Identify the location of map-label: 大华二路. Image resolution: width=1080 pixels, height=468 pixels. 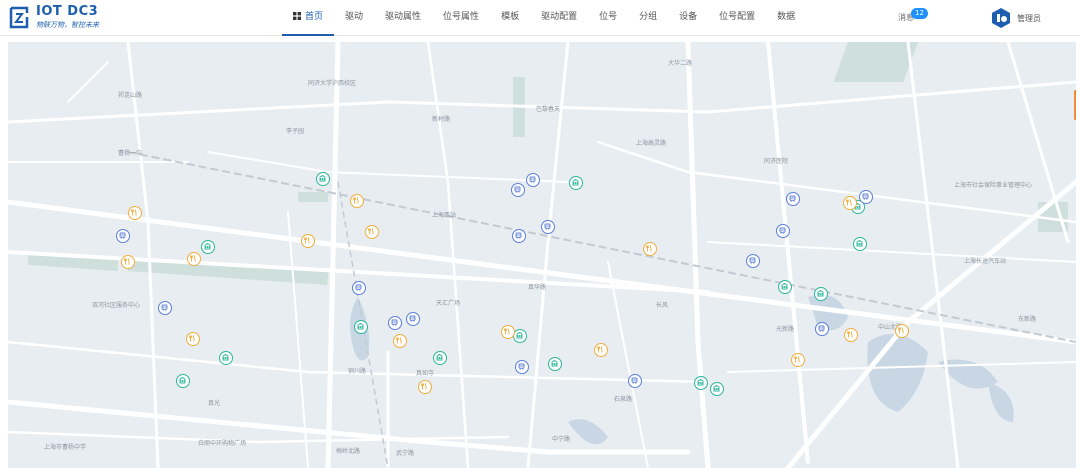
(680, 63).